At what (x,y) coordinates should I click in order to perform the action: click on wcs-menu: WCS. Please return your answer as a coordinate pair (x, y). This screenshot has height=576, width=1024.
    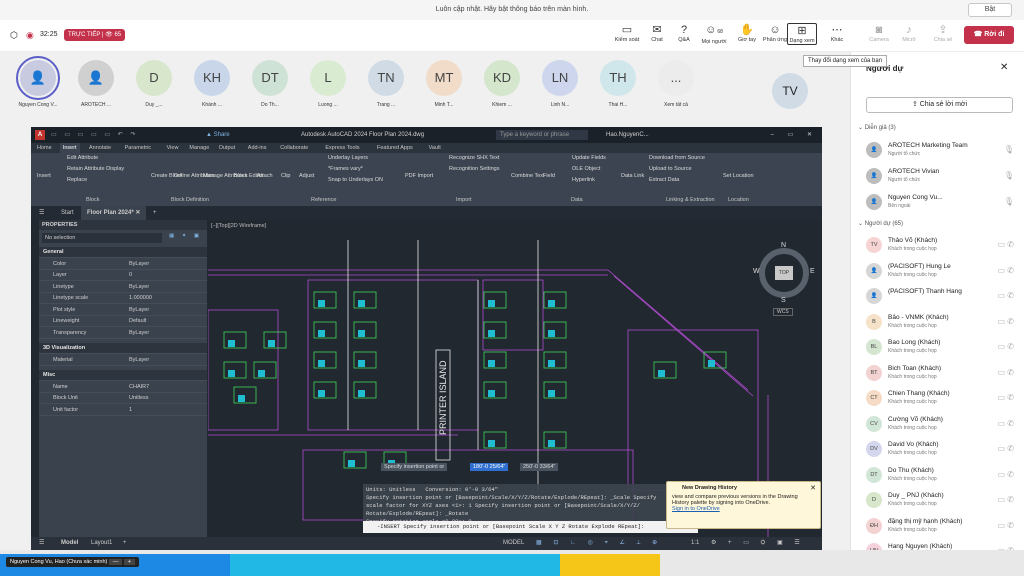
    Looking at the image, I should click on (783, 312).